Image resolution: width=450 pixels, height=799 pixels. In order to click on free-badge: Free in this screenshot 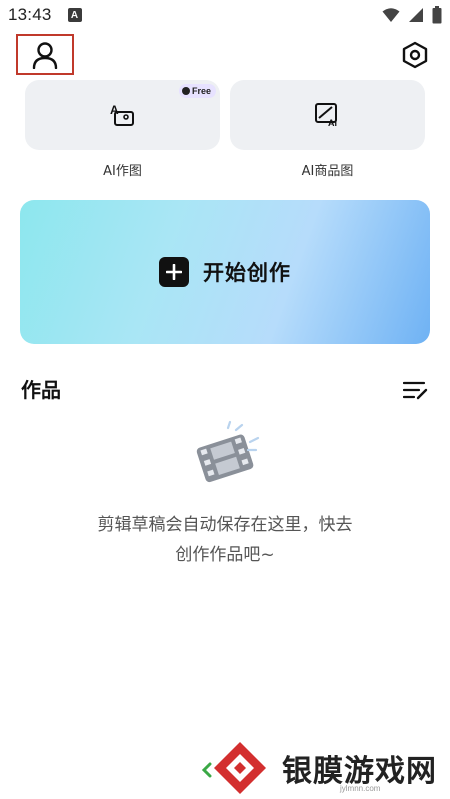, I will do `click(197, 91)`.